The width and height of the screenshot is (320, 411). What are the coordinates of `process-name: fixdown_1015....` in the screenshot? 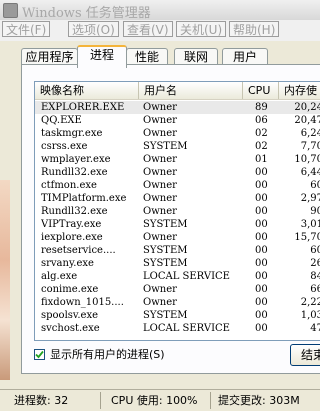 It's located at (82, 302).